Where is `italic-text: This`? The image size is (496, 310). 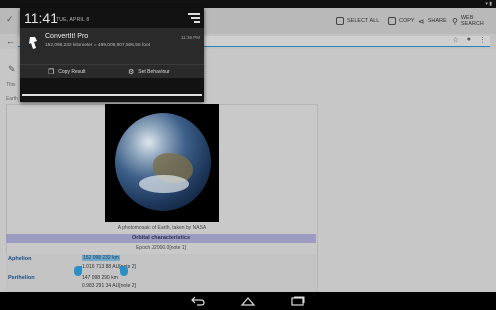 italic-text: This is located at coordinates (11, 85).